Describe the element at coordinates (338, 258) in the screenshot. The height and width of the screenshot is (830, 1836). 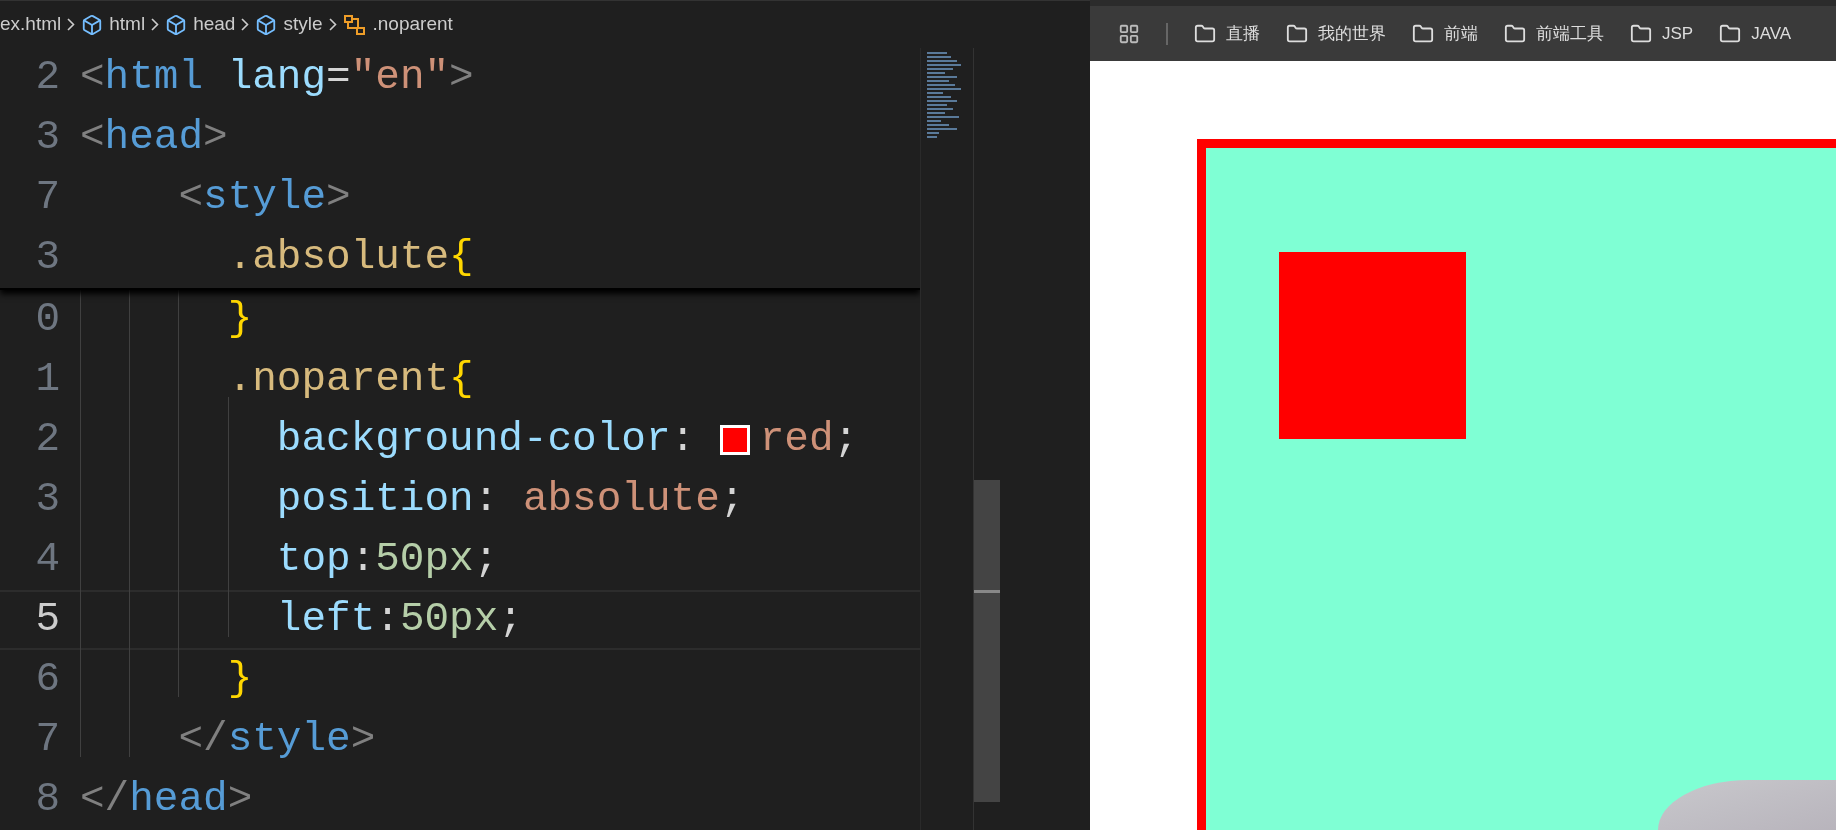
I see `code-token: .absolute` at that location.